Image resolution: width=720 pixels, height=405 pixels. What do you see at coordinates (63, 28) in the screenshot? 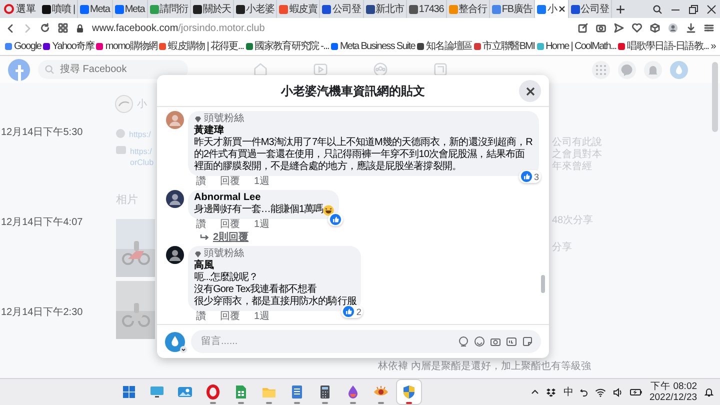
I see `grid-icon` at bounding box center [63, 28].